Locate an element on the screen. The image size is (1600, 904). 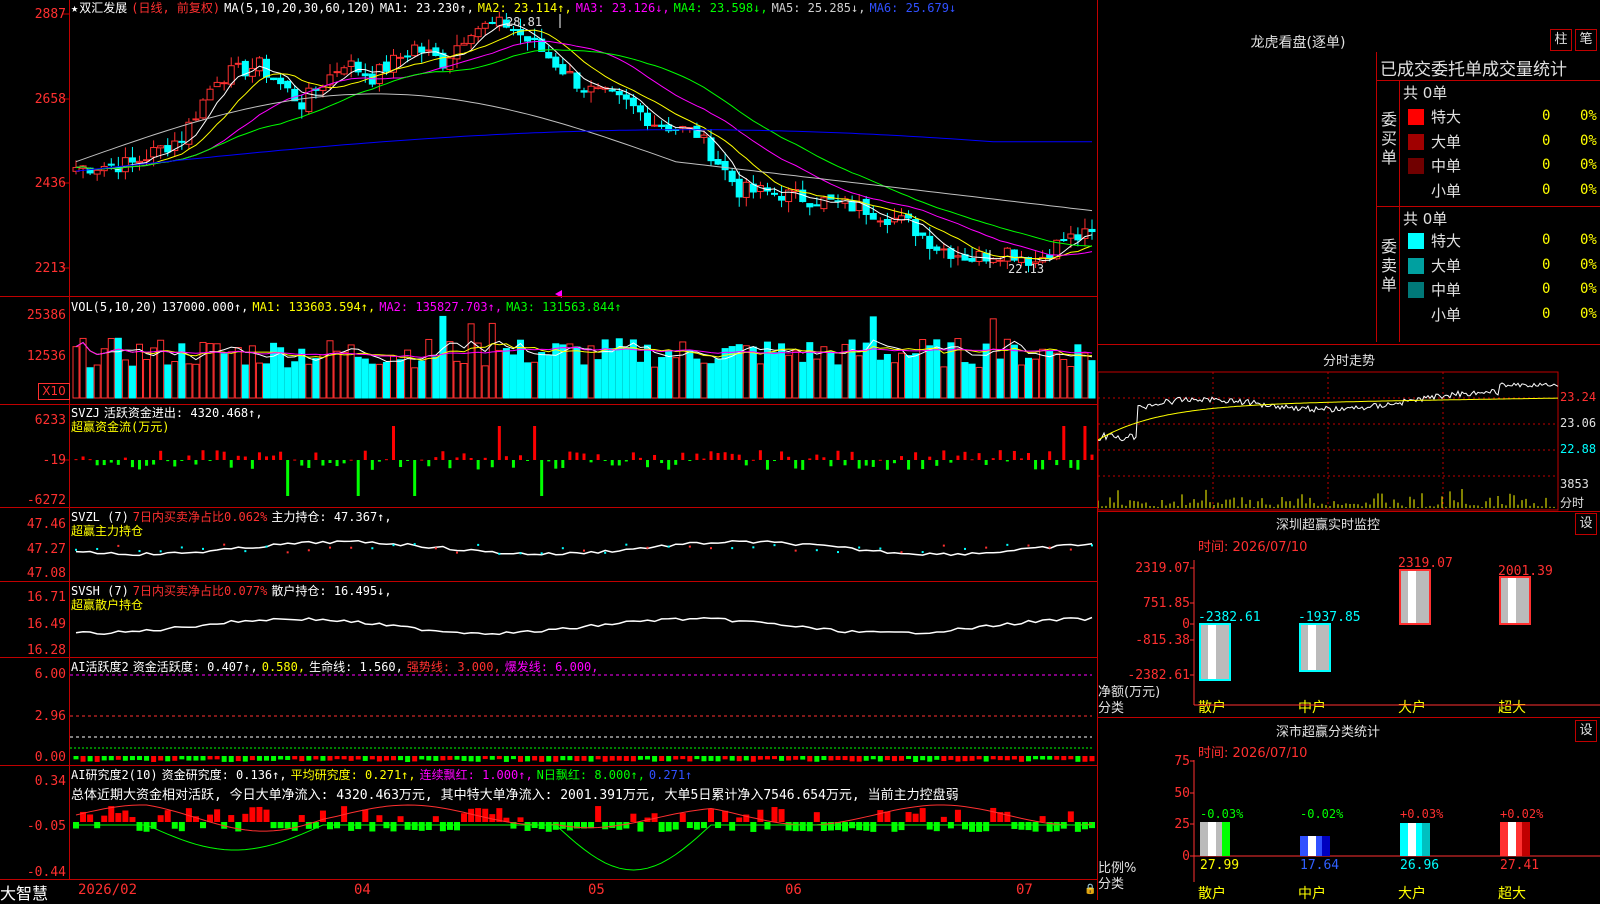
date-tick: 2026/02 is located at coordinates (108, 890).